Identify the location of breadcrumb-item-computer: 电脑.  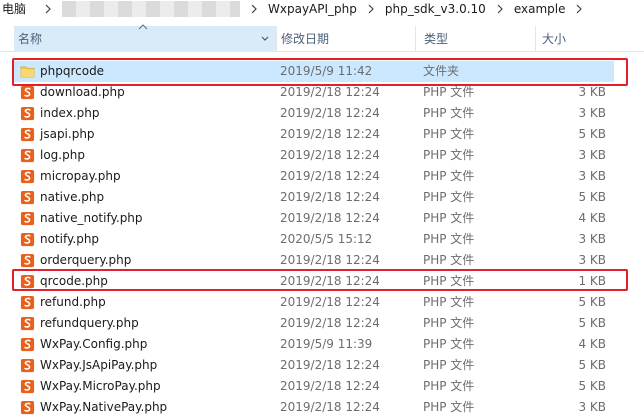
(17, 9).